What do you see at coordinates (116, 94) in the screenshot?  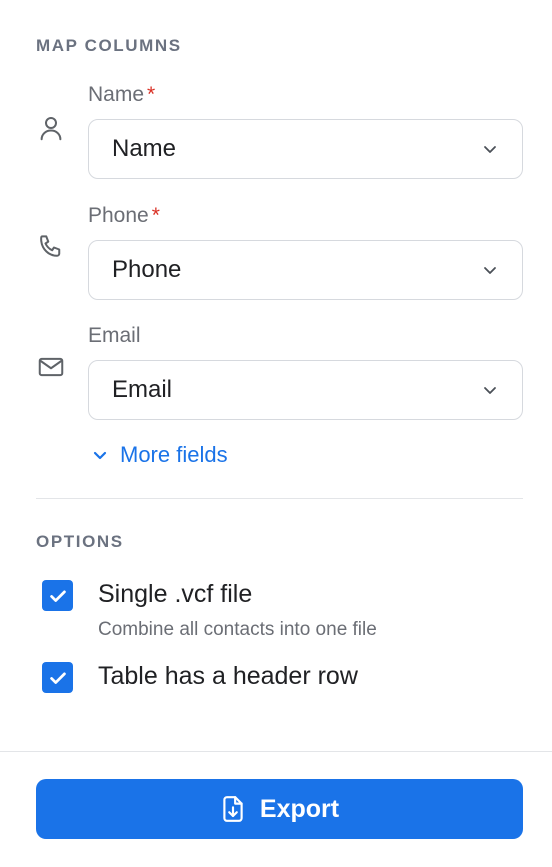 I see `name-label-text: Name` at bounding box center [116, 94].